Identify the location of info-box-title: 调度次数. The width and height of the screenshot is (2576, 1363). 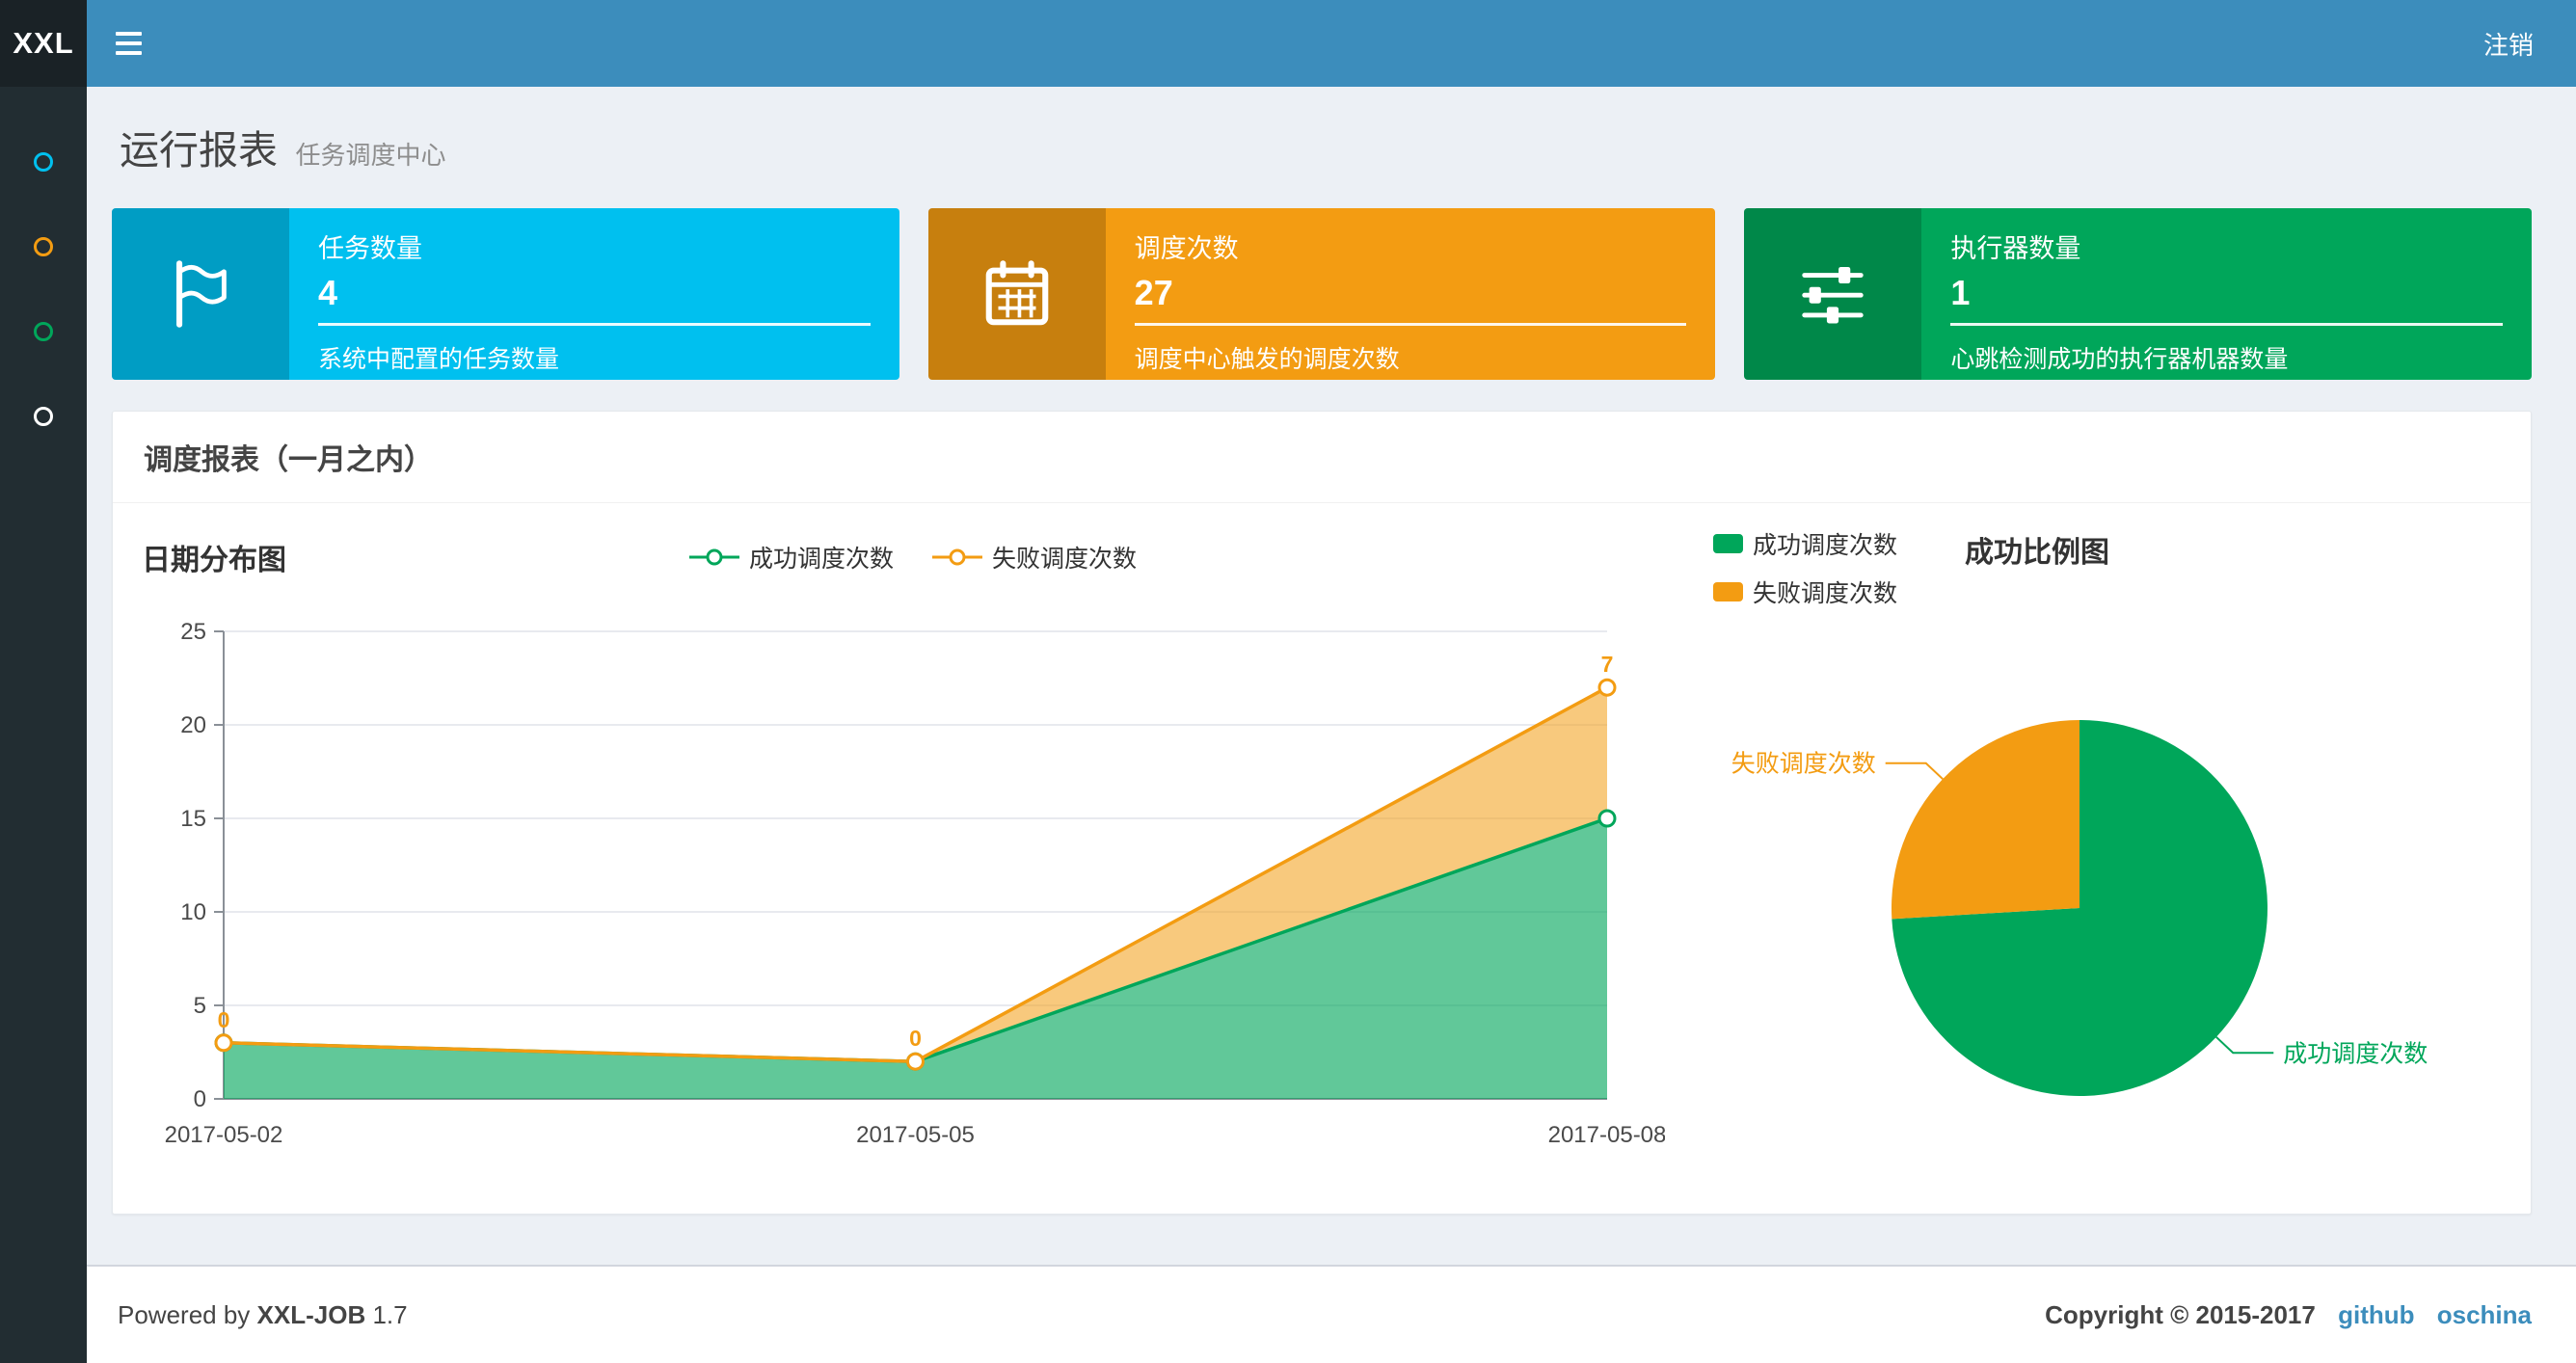
(1187, 248).